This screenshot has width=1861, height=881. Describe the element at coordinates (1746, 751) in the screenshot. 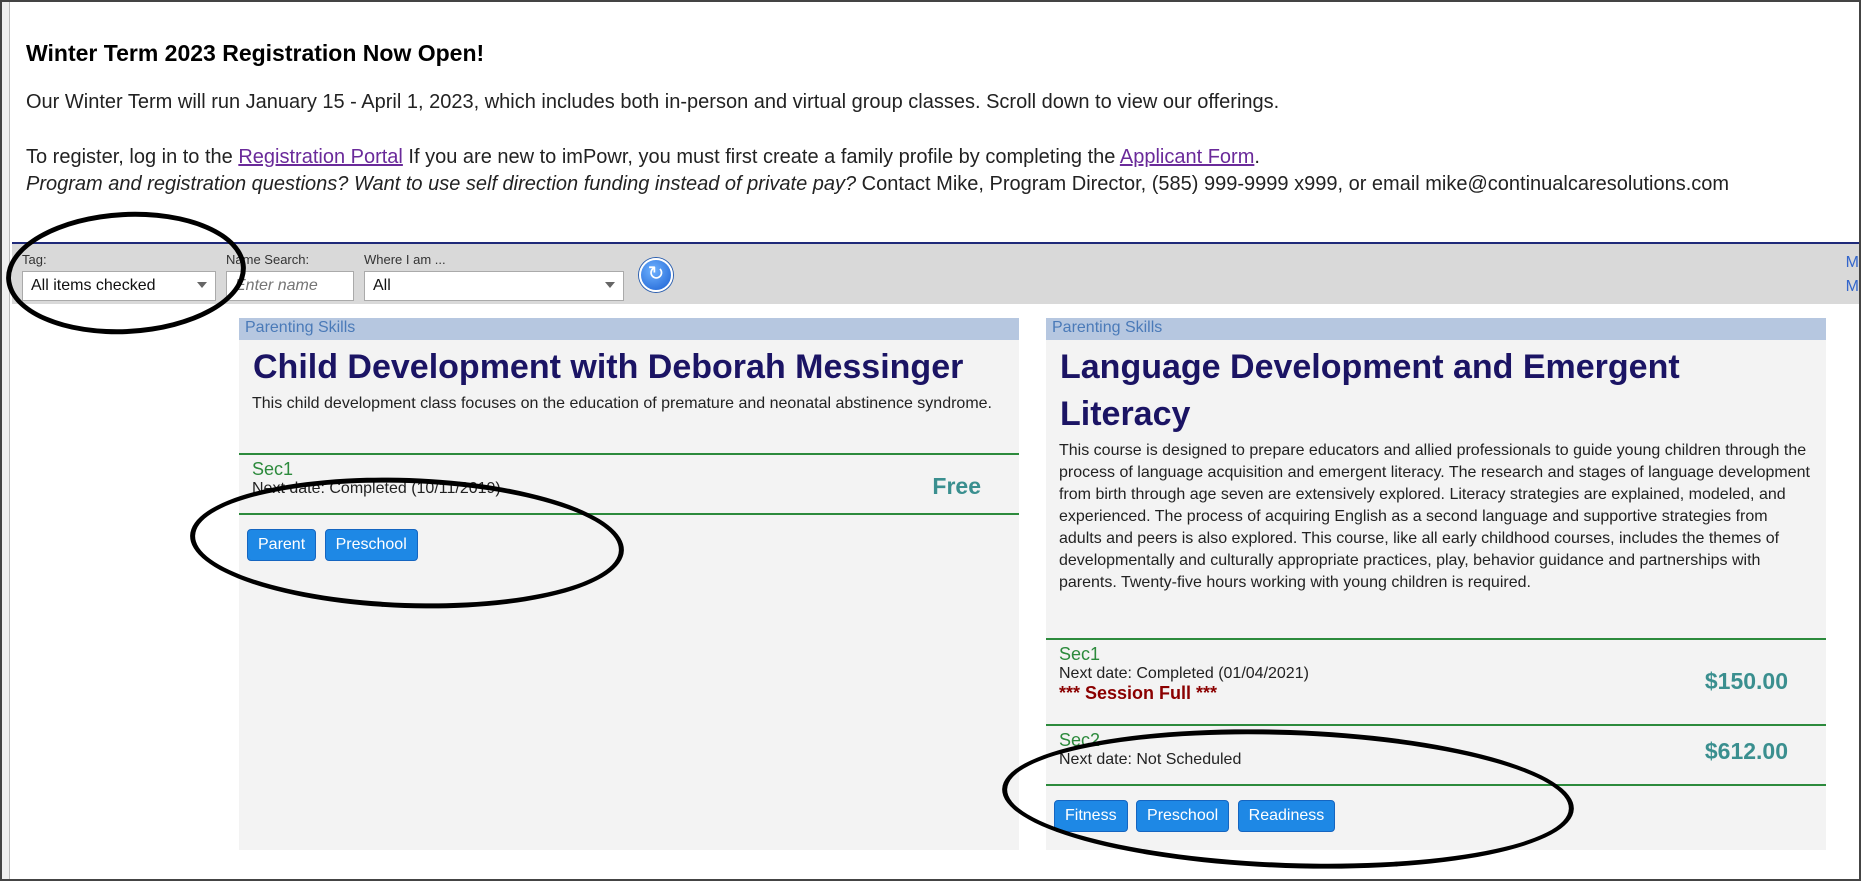

I see `section-price: $612.00` at that location.